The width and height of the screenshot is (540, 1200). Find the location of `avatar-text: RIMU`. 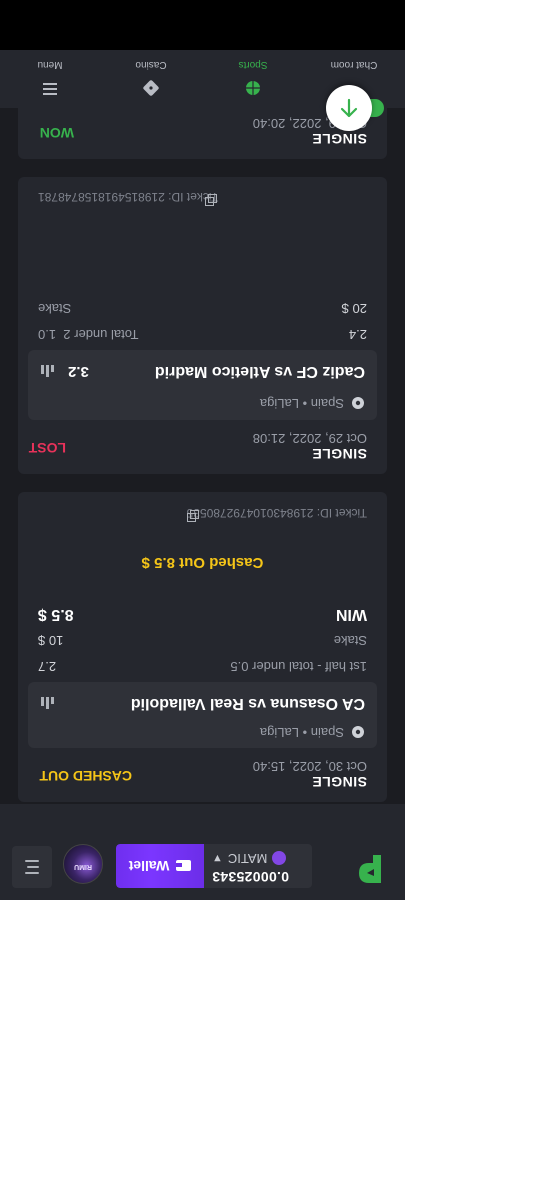

avatar-text: RIMU is located at coordinates (83, 866).